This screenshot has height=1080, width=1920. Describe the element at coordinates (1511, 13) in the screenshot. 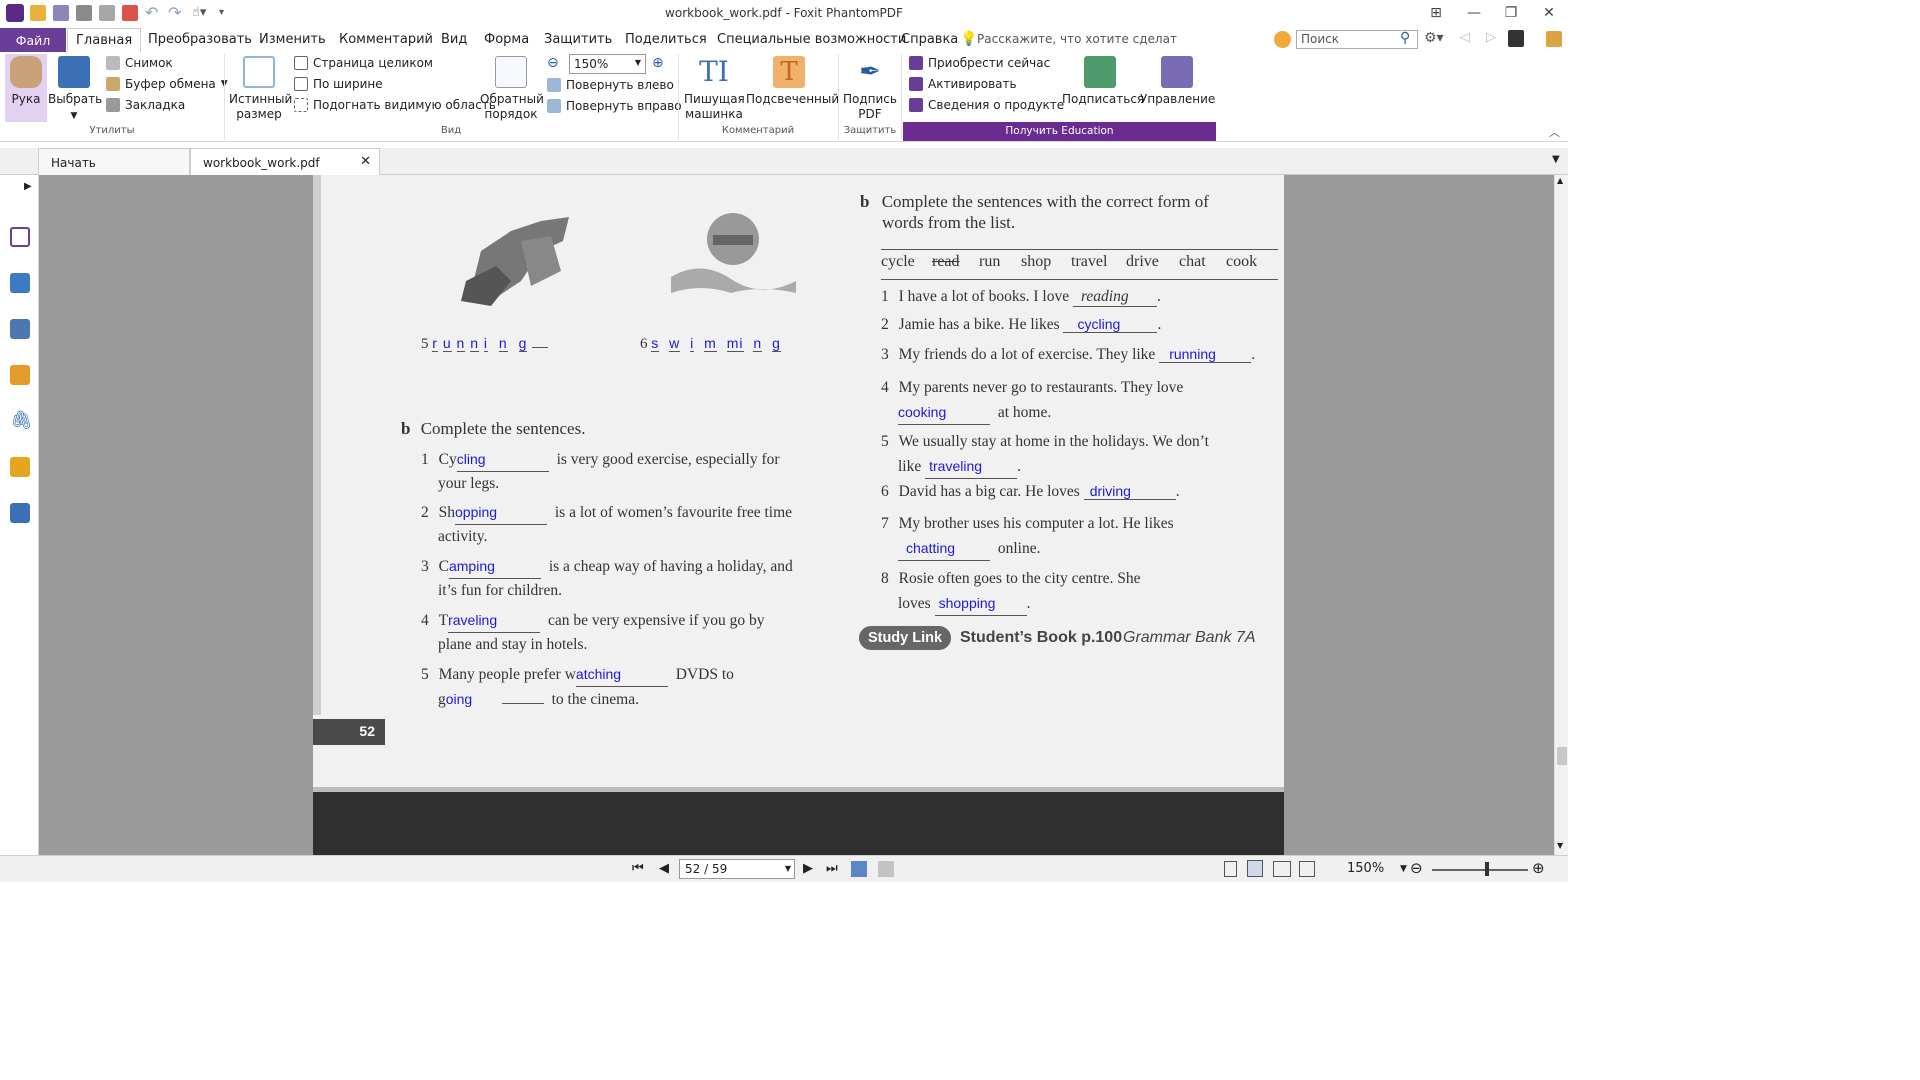

I see `restore-button: ❐` at that location.